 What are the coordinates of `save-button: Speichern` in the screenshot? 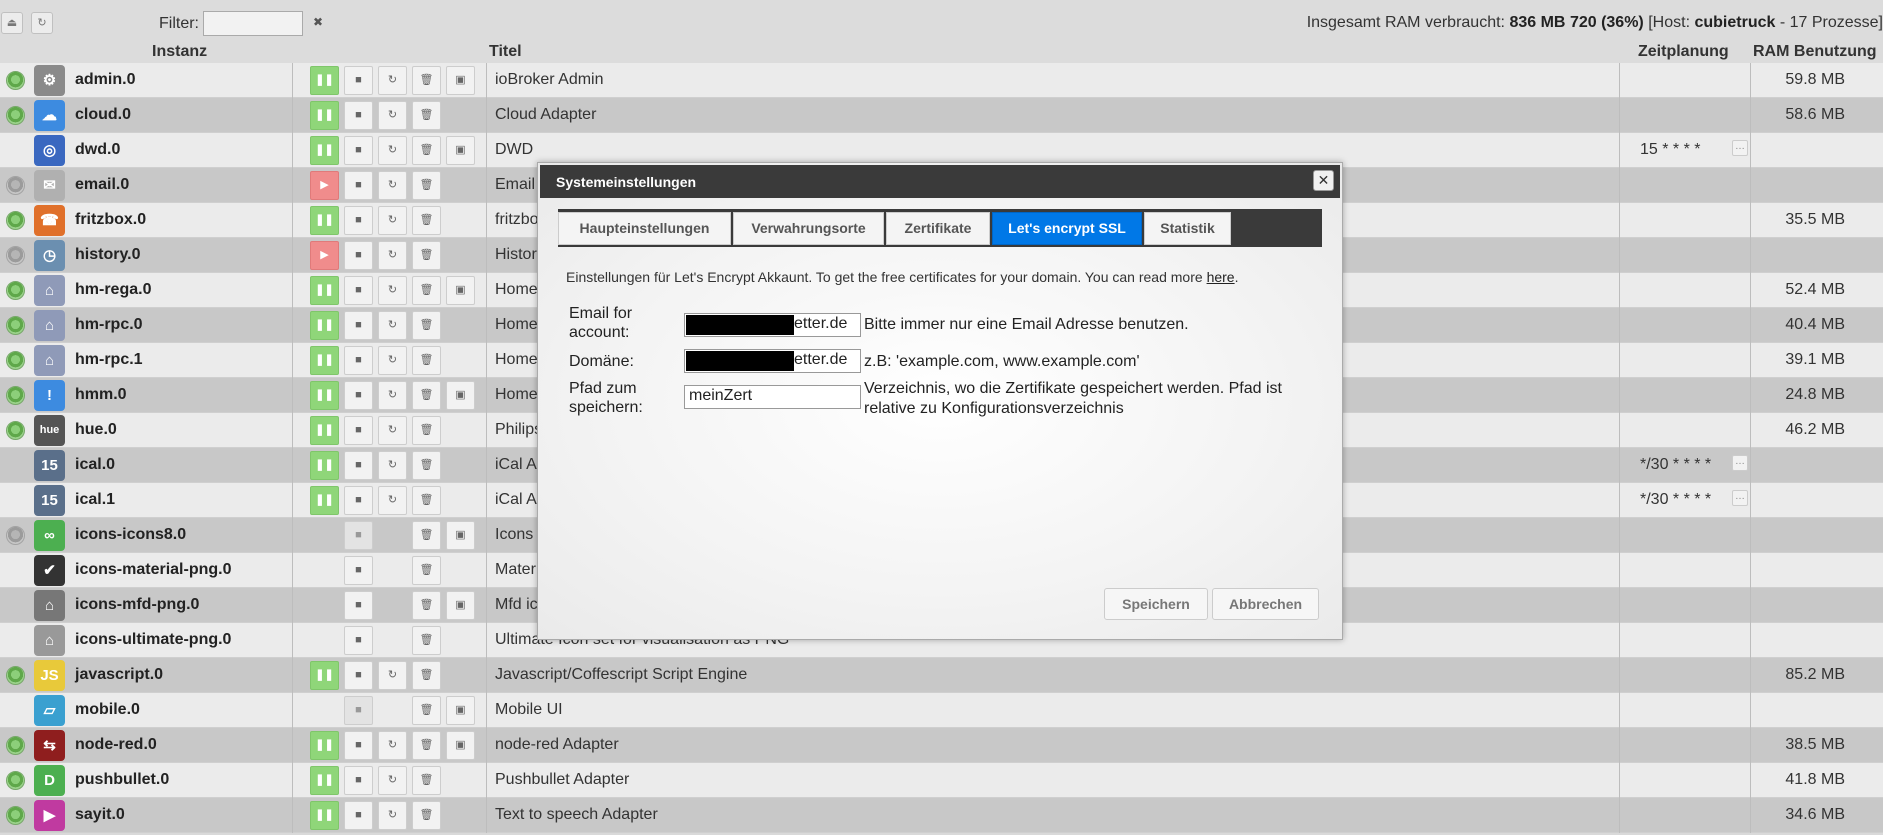 It's located at (1156, 604).